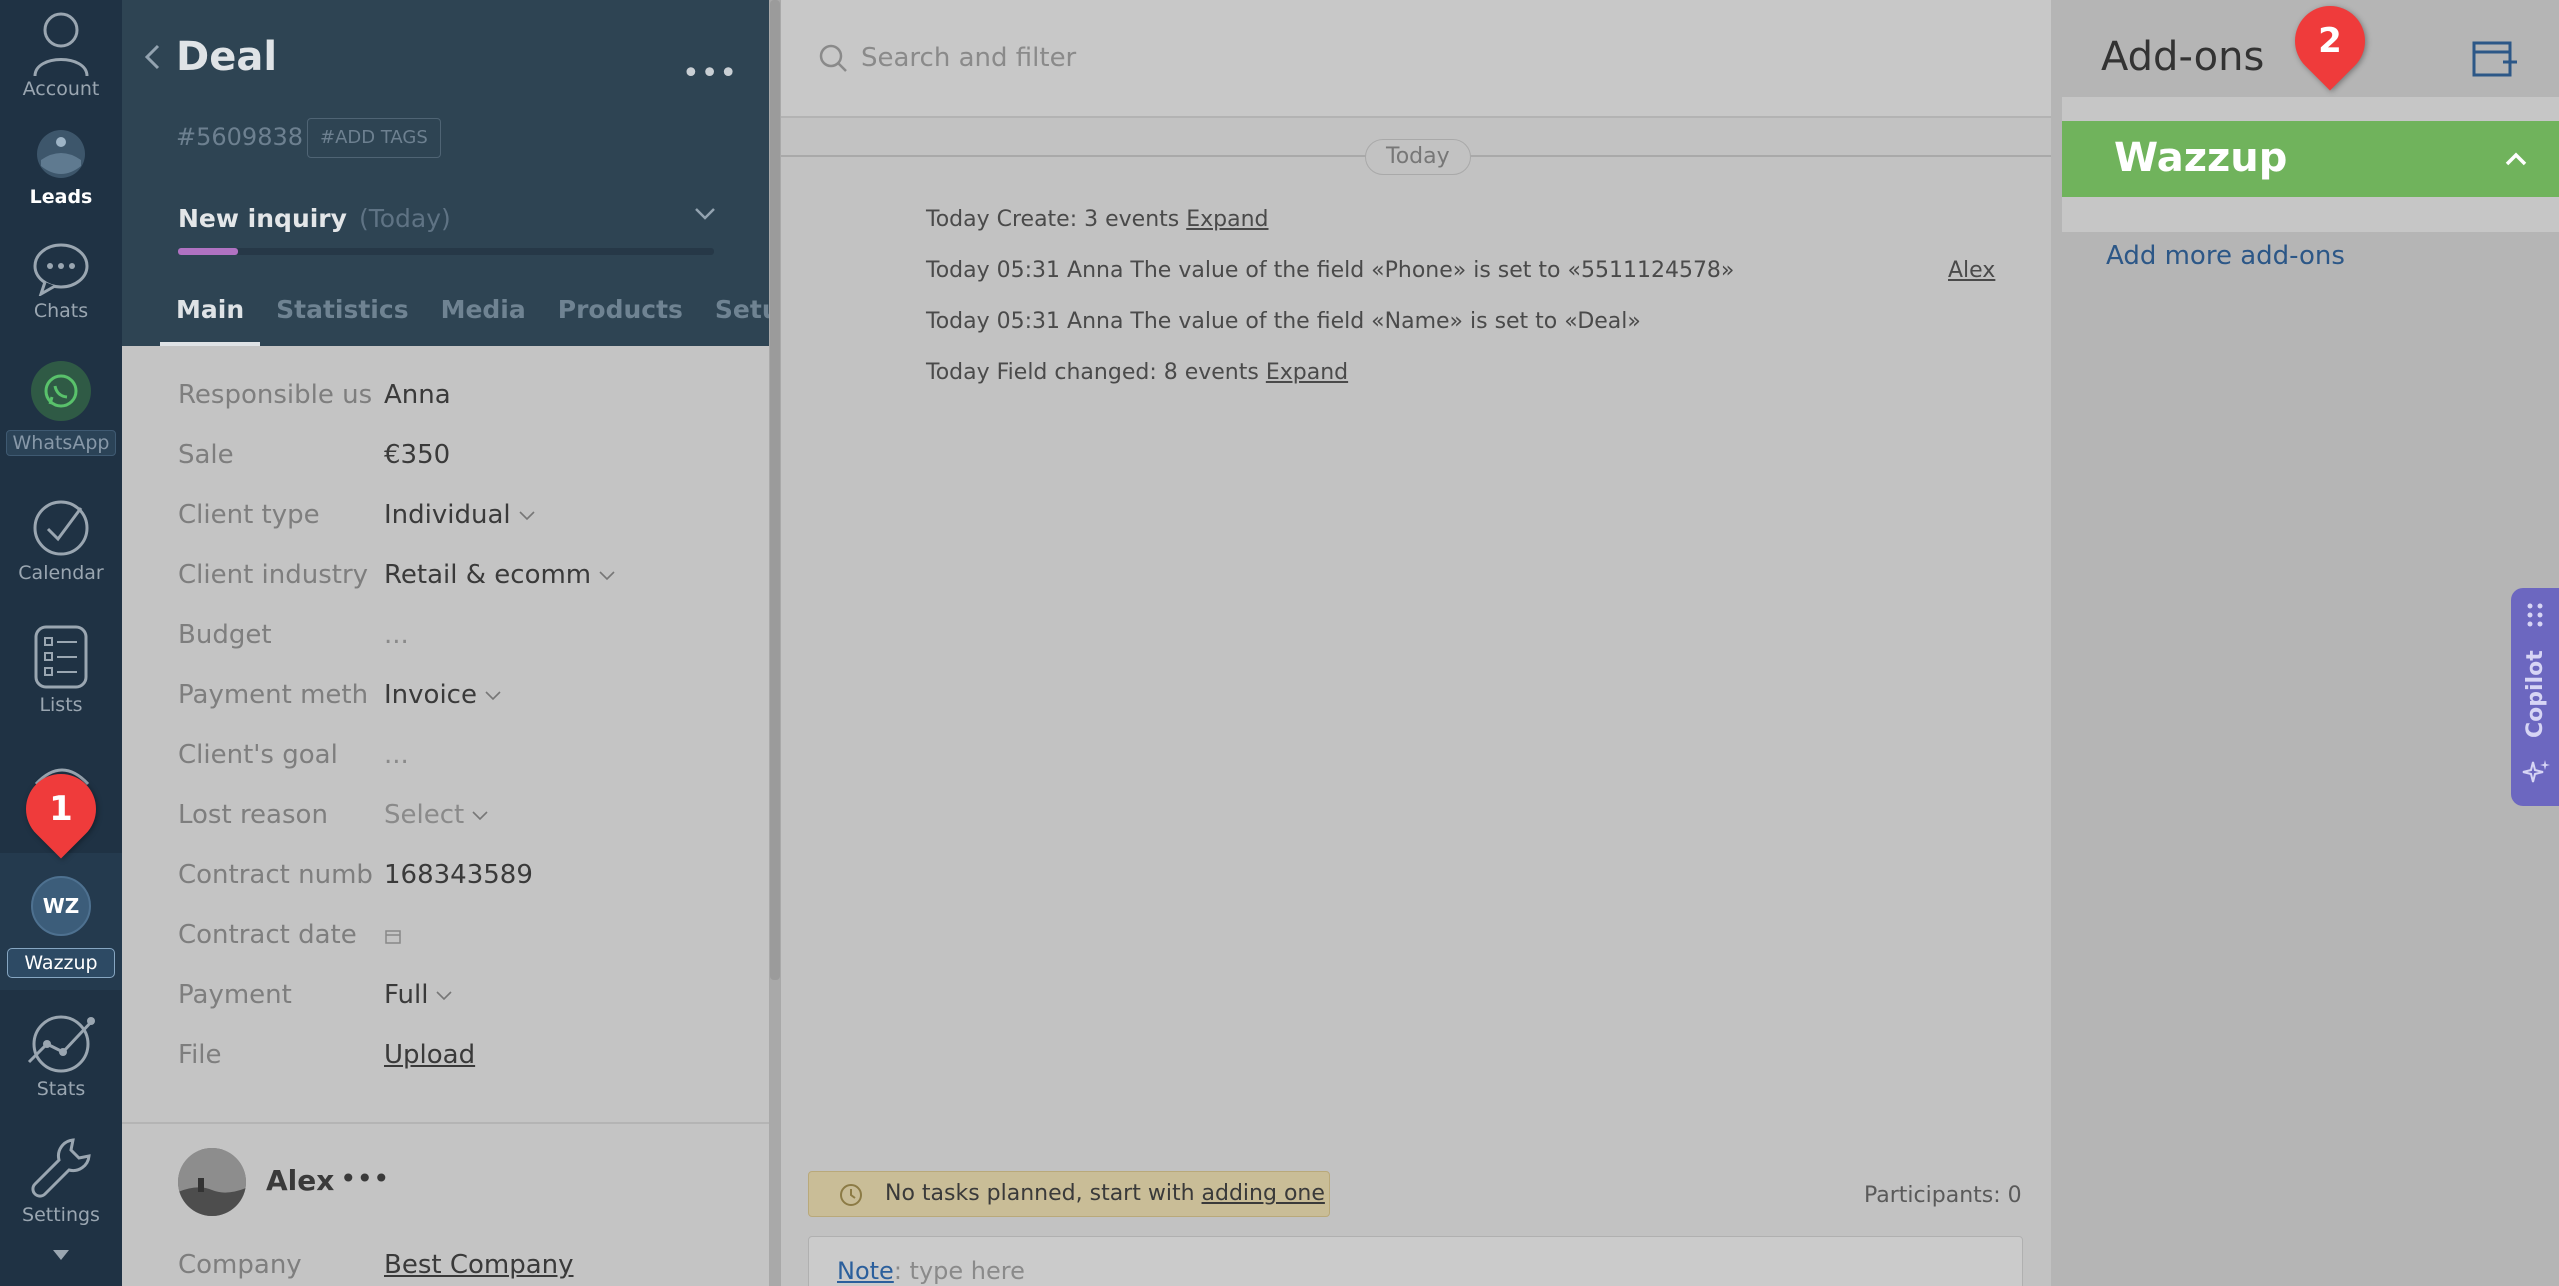 Image resolution: width=2559 pixels, height=1286 pixels. What do you see at coordinates (620, 318) in the screenshot?
I see `tab-products: Products` at bounding box center [620, 318].